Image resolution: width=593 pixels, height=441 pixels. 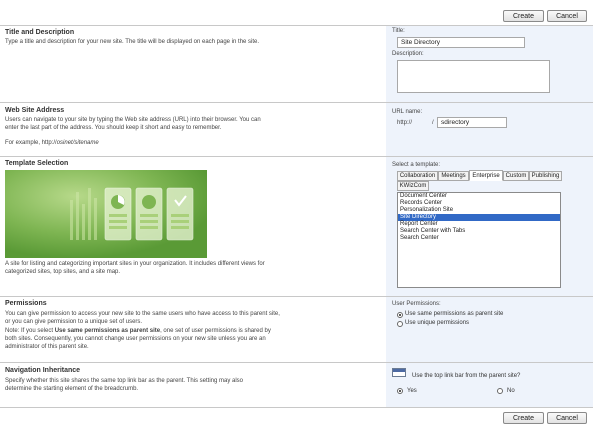 What do you see at coordinates (479, 196) in the screenshot?
I see `template-option-document-center: Document Center` at bounding box center [479, 196].